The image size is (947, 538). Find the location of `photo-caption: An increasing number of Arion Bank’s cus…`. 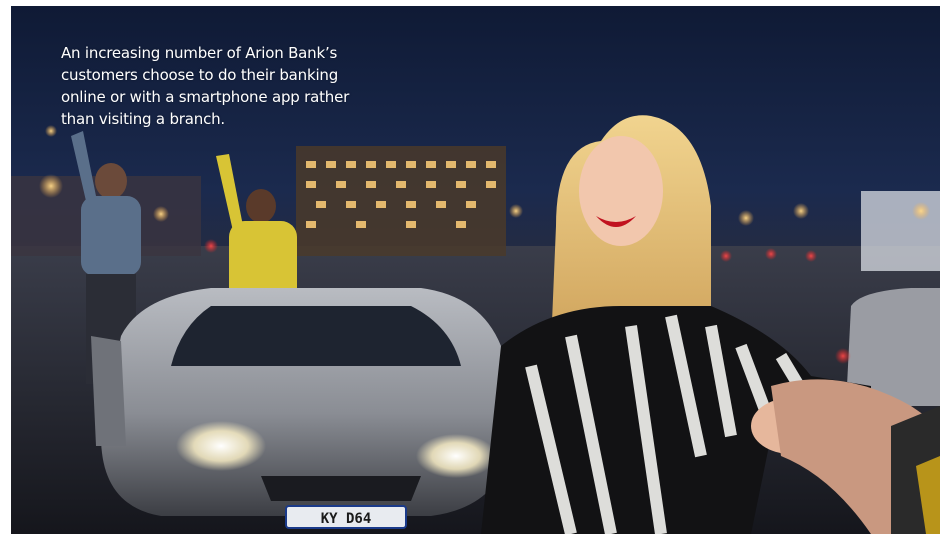

photo-caption: An increasing number of Arion Bank’s cus… is located at coordinates (205, 86).